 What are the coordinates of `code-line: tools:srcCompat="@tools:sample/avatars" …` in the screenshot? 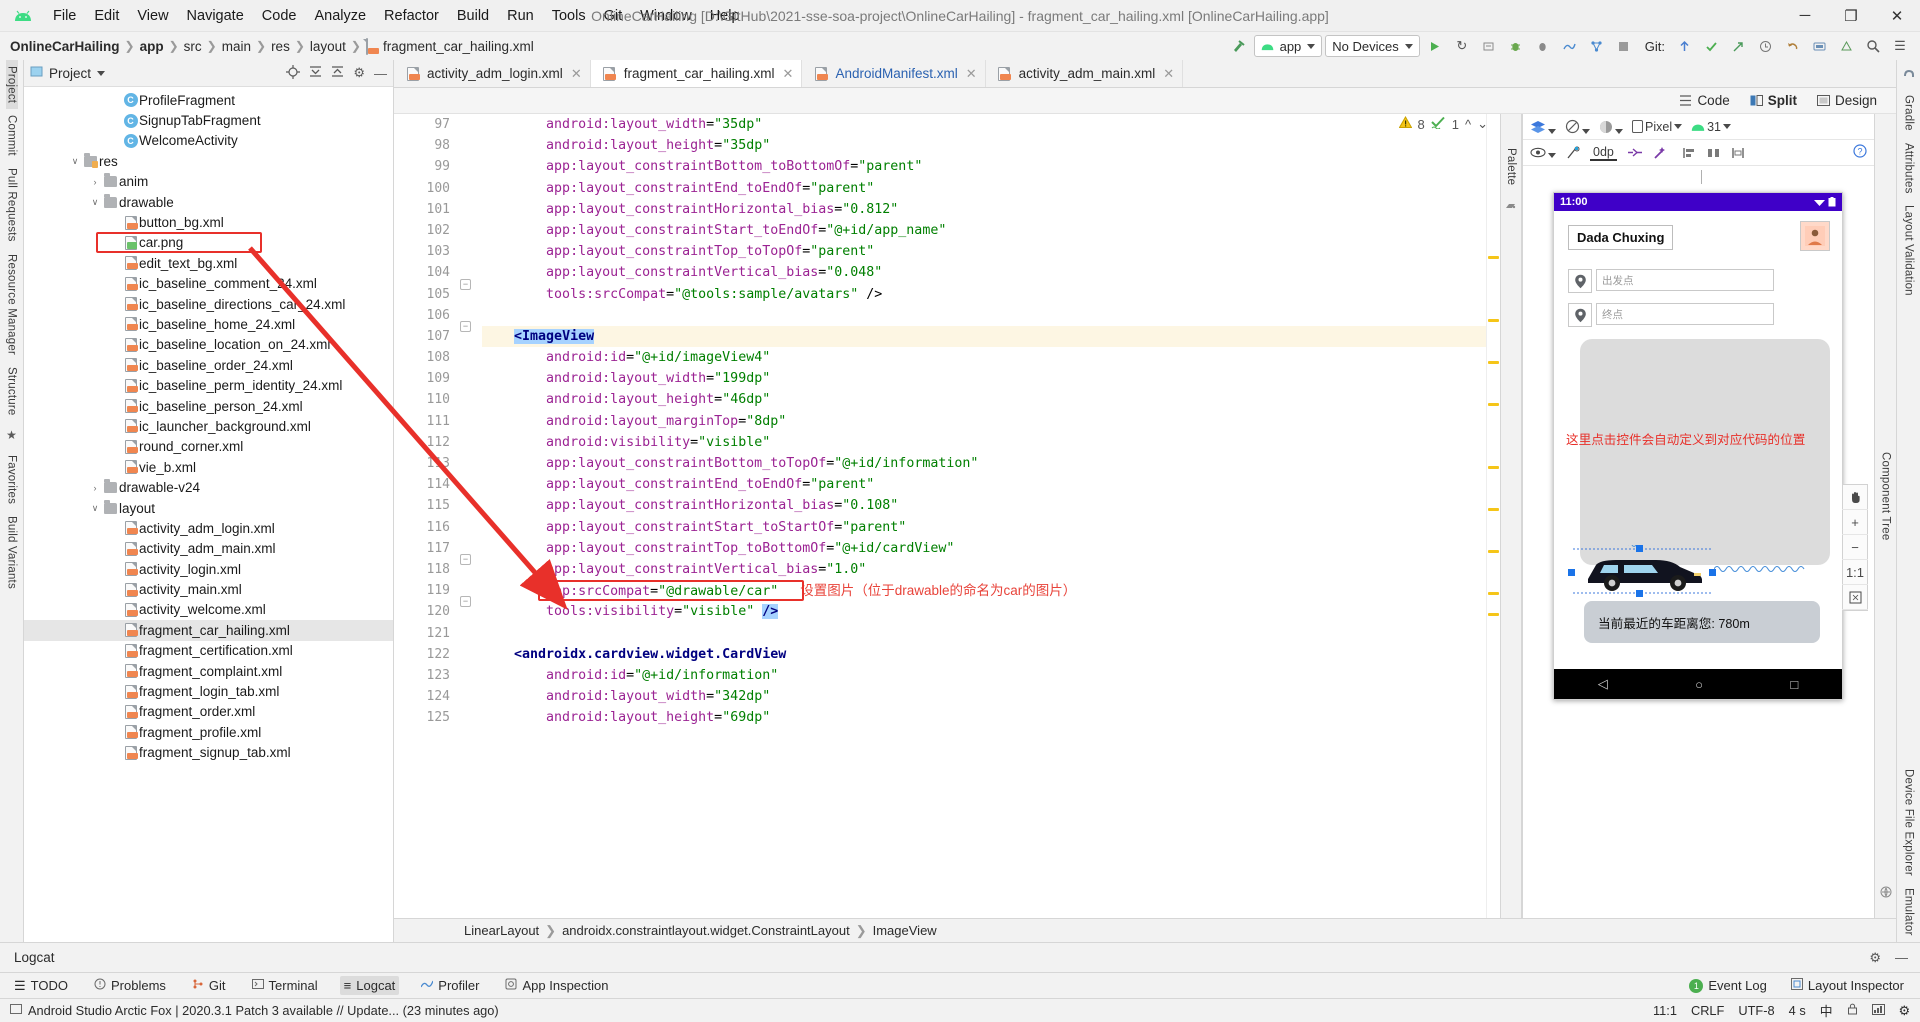 It's located at (984, 294).